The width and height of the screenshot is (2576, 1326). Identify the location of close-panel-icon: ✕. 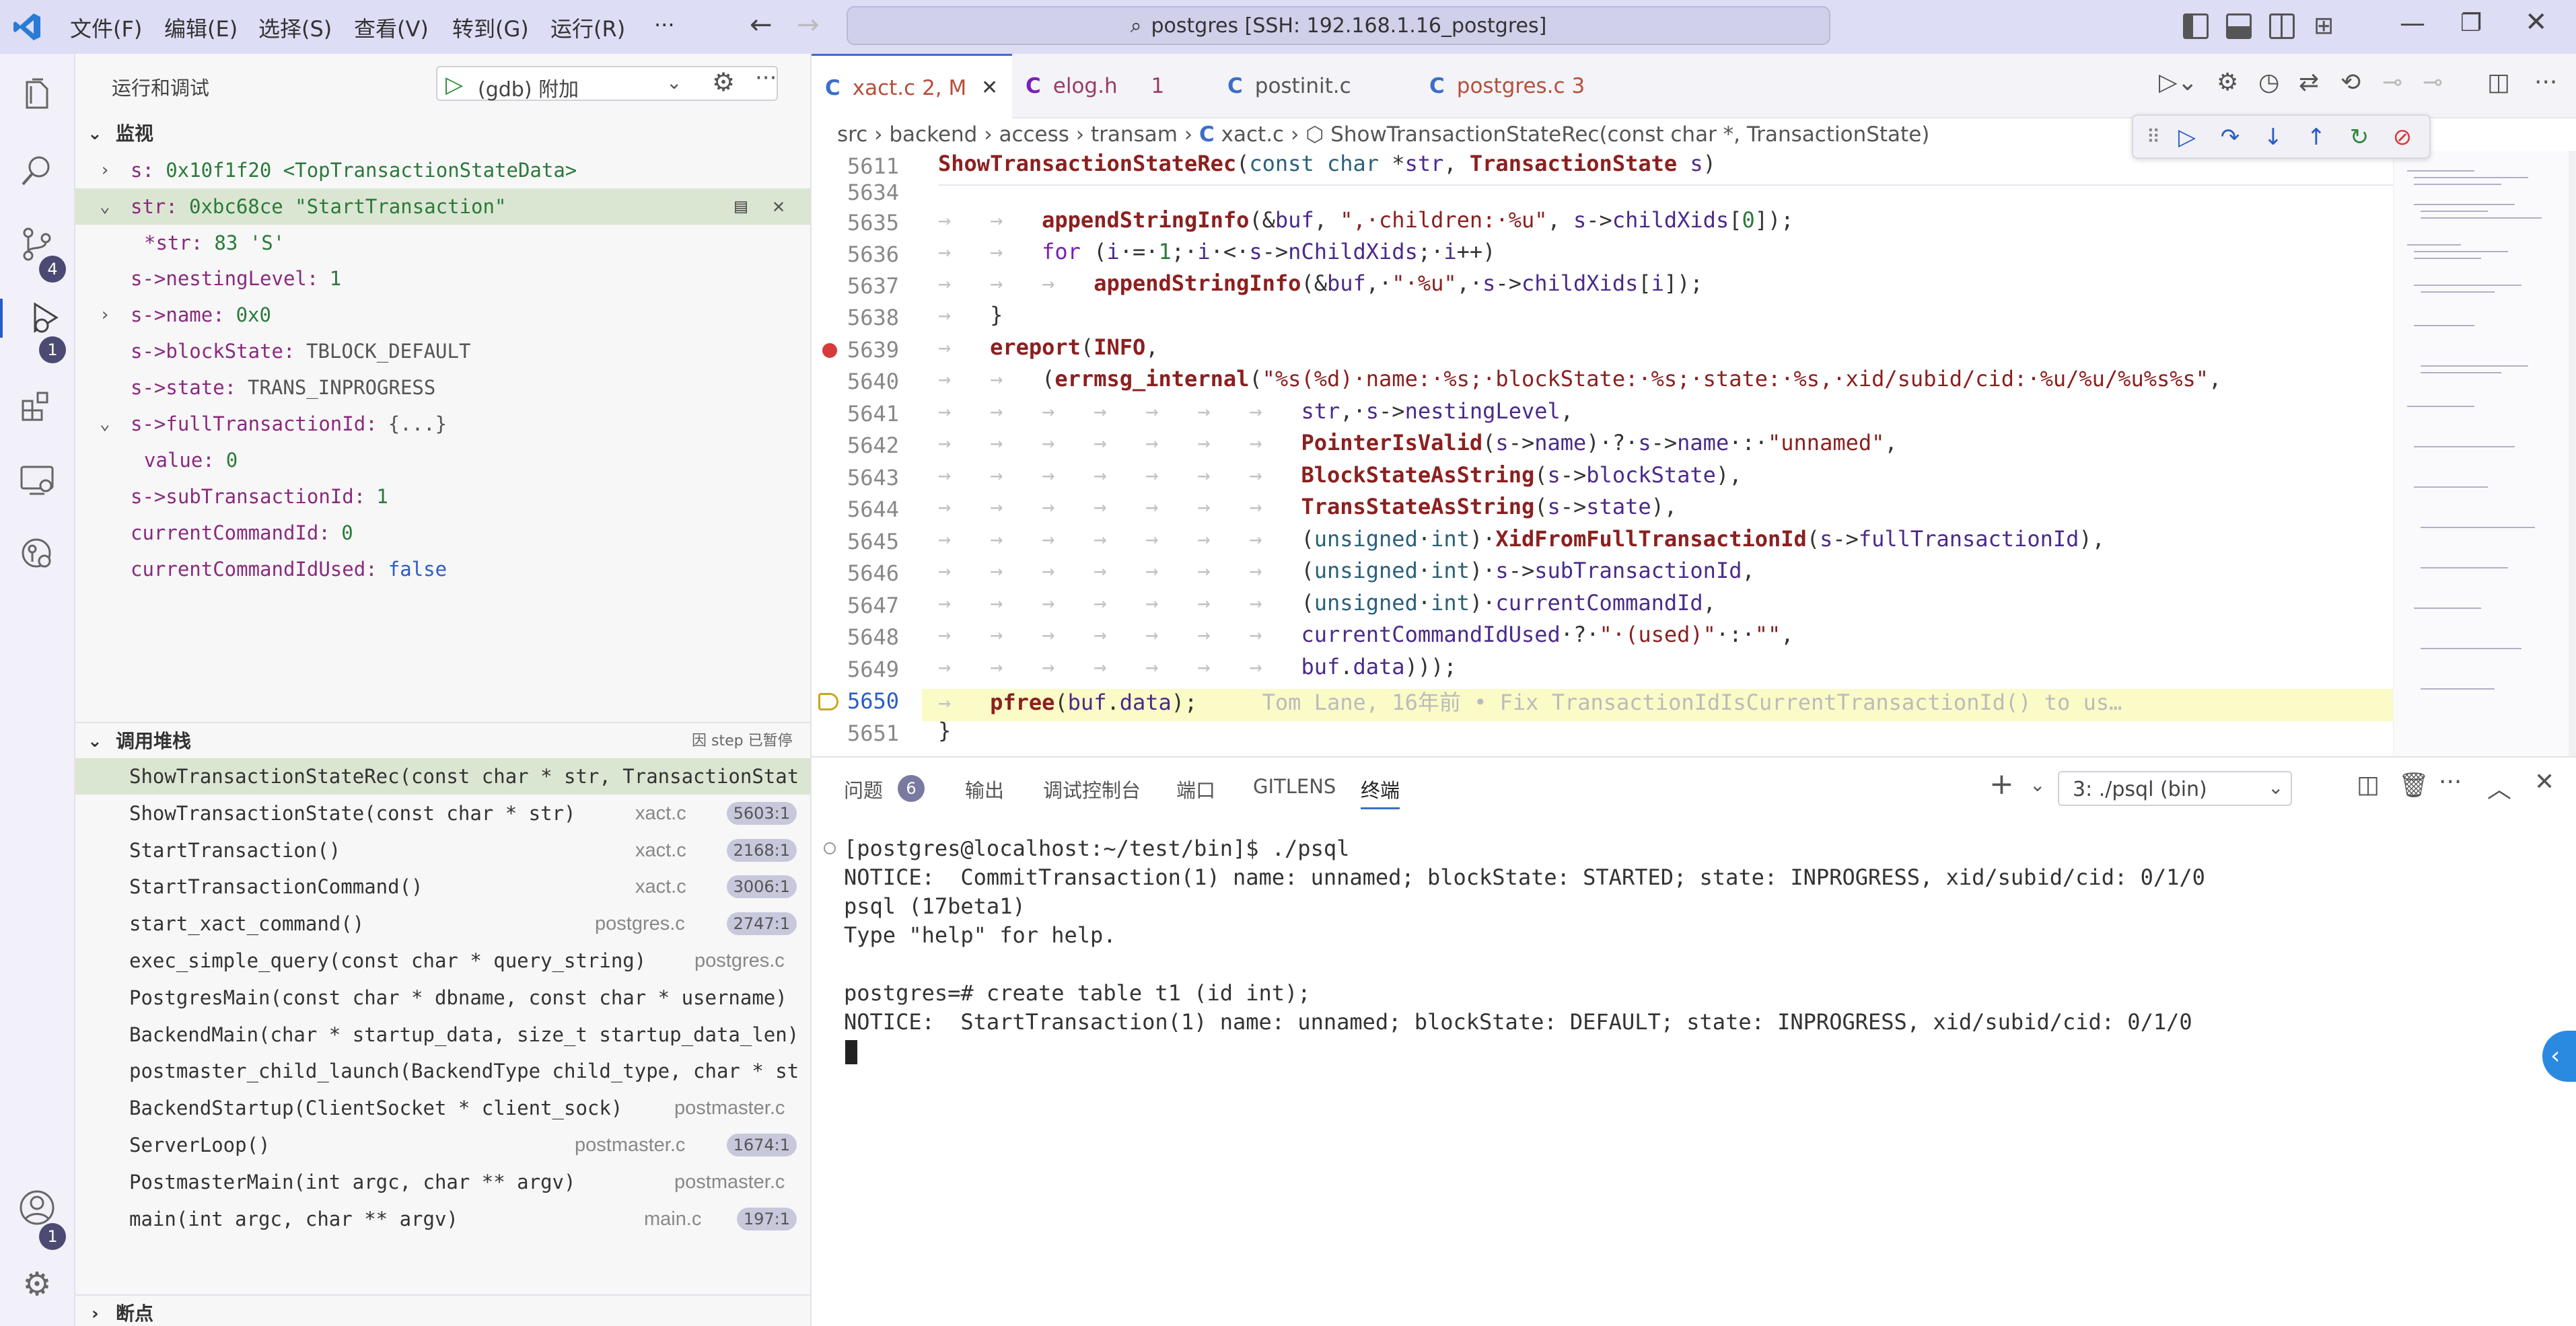
(2544, 782).